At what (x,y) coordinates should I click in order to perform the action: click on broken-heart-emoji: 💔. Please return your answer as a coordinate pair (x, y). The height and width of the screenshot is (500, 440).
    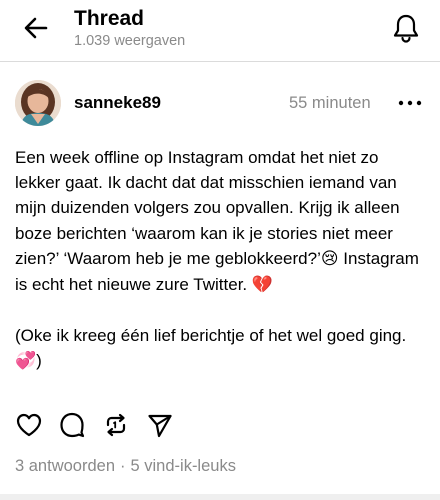
    Looking at the image, I should click on (262, 285).